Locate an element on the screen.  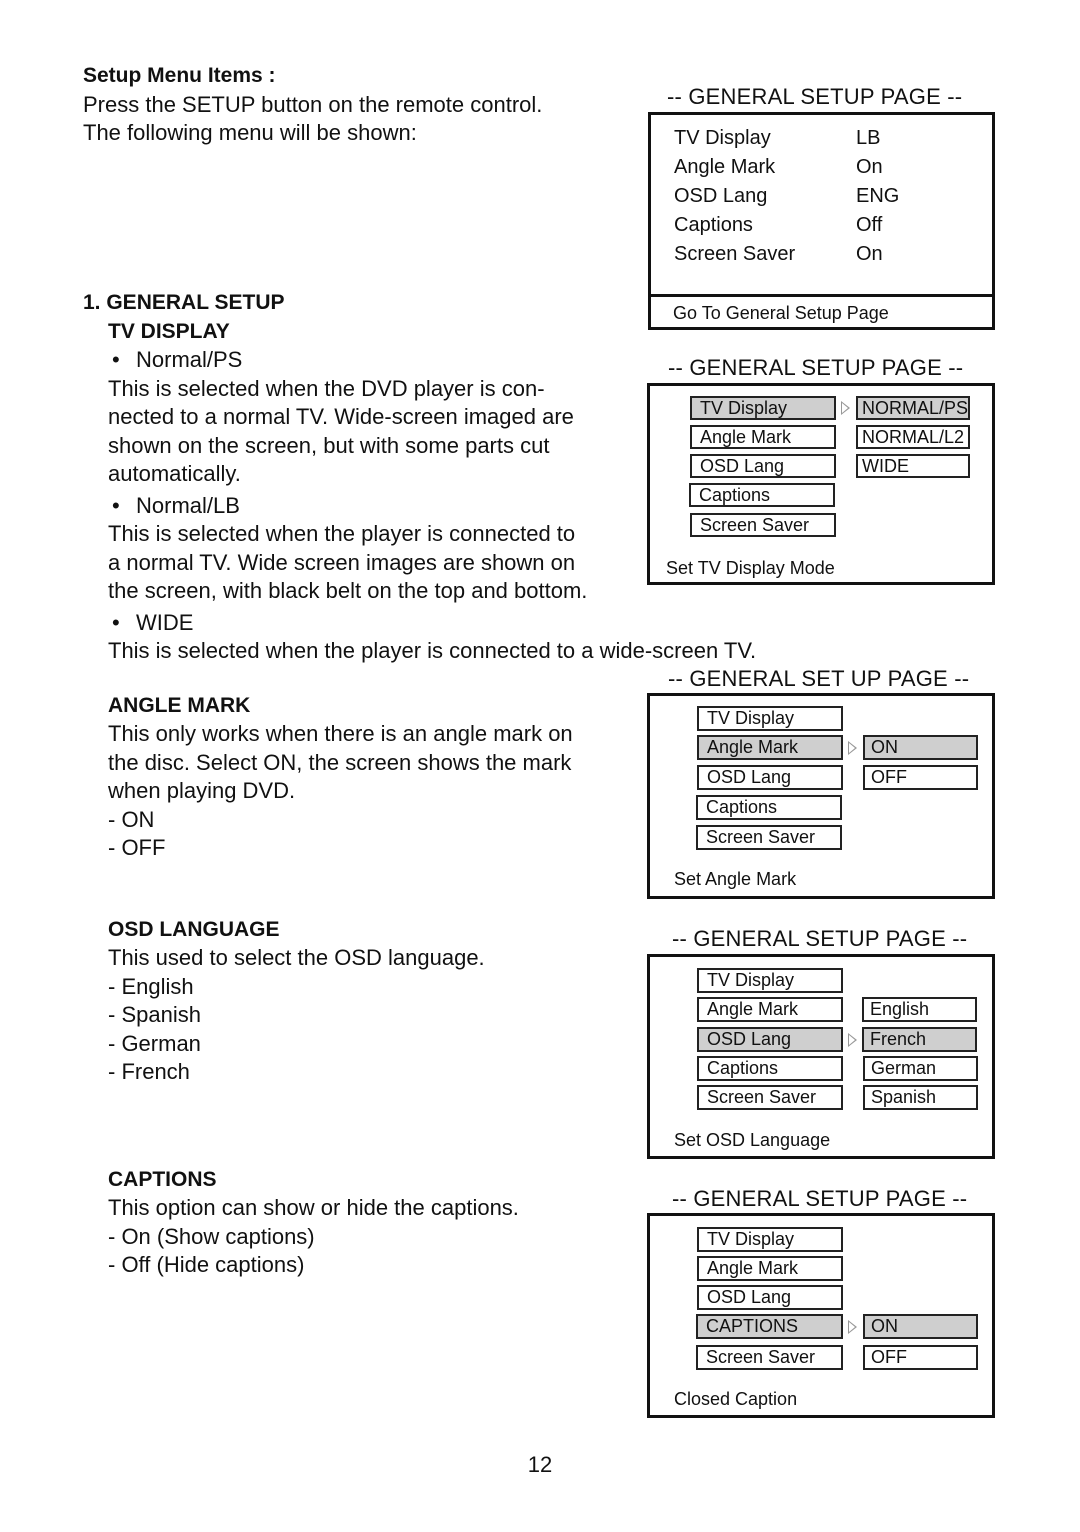
option-spanish: Spanish is located at coordinates (920, 1097).